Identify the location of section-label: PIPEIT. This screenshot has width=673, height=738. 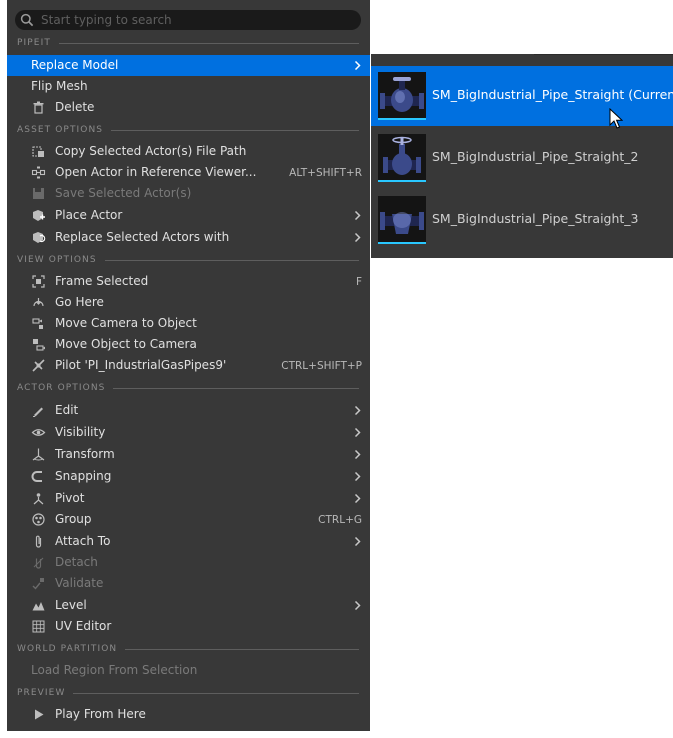
(34, 43).